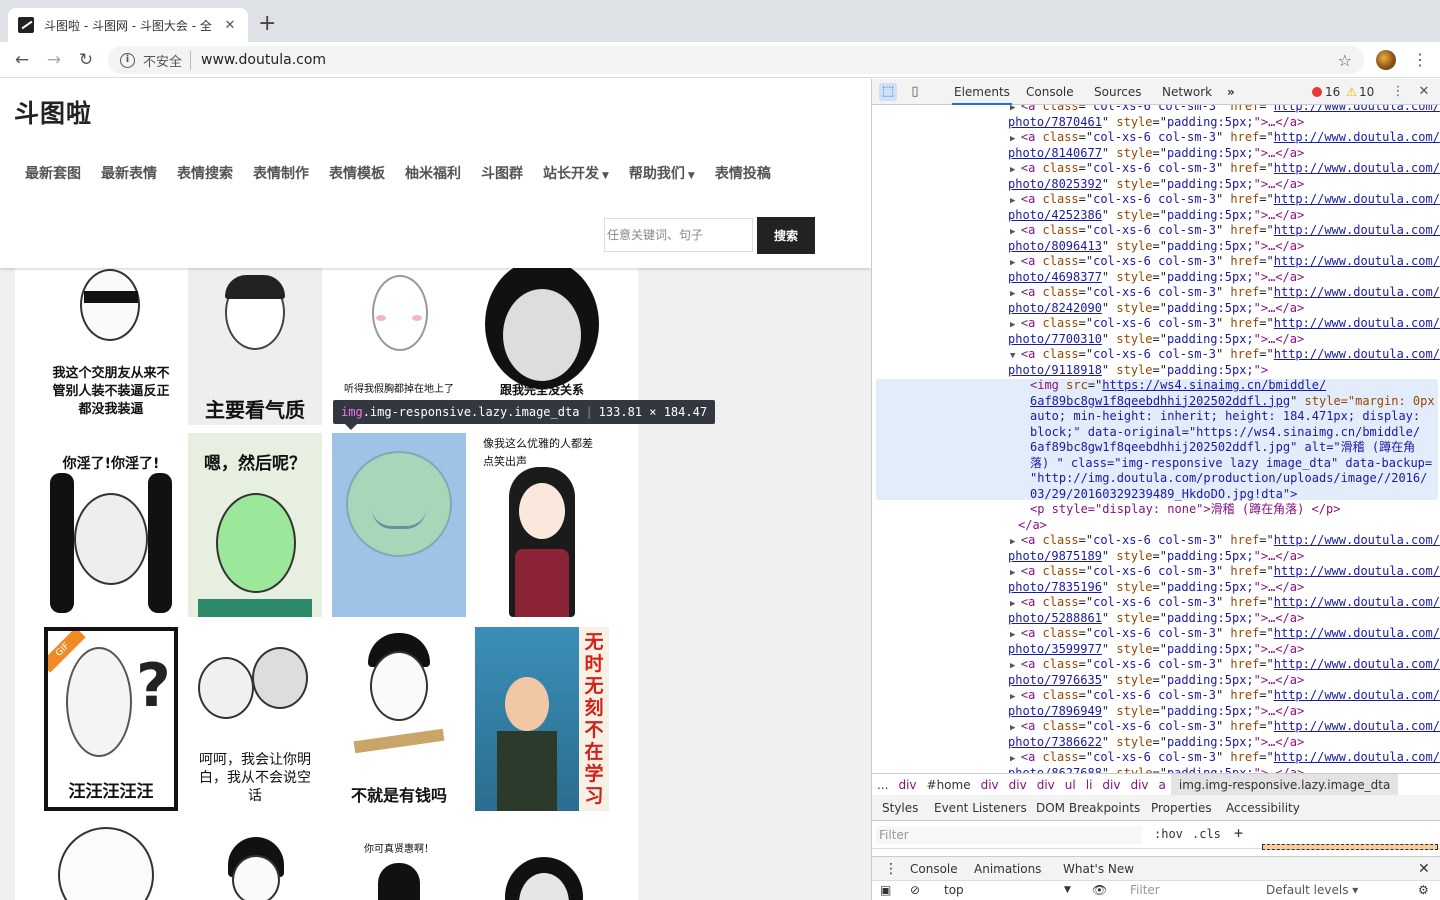 The image size is (1440, 900). I want to click on bookmark-star-icon: ☆, so click(1345, 60).